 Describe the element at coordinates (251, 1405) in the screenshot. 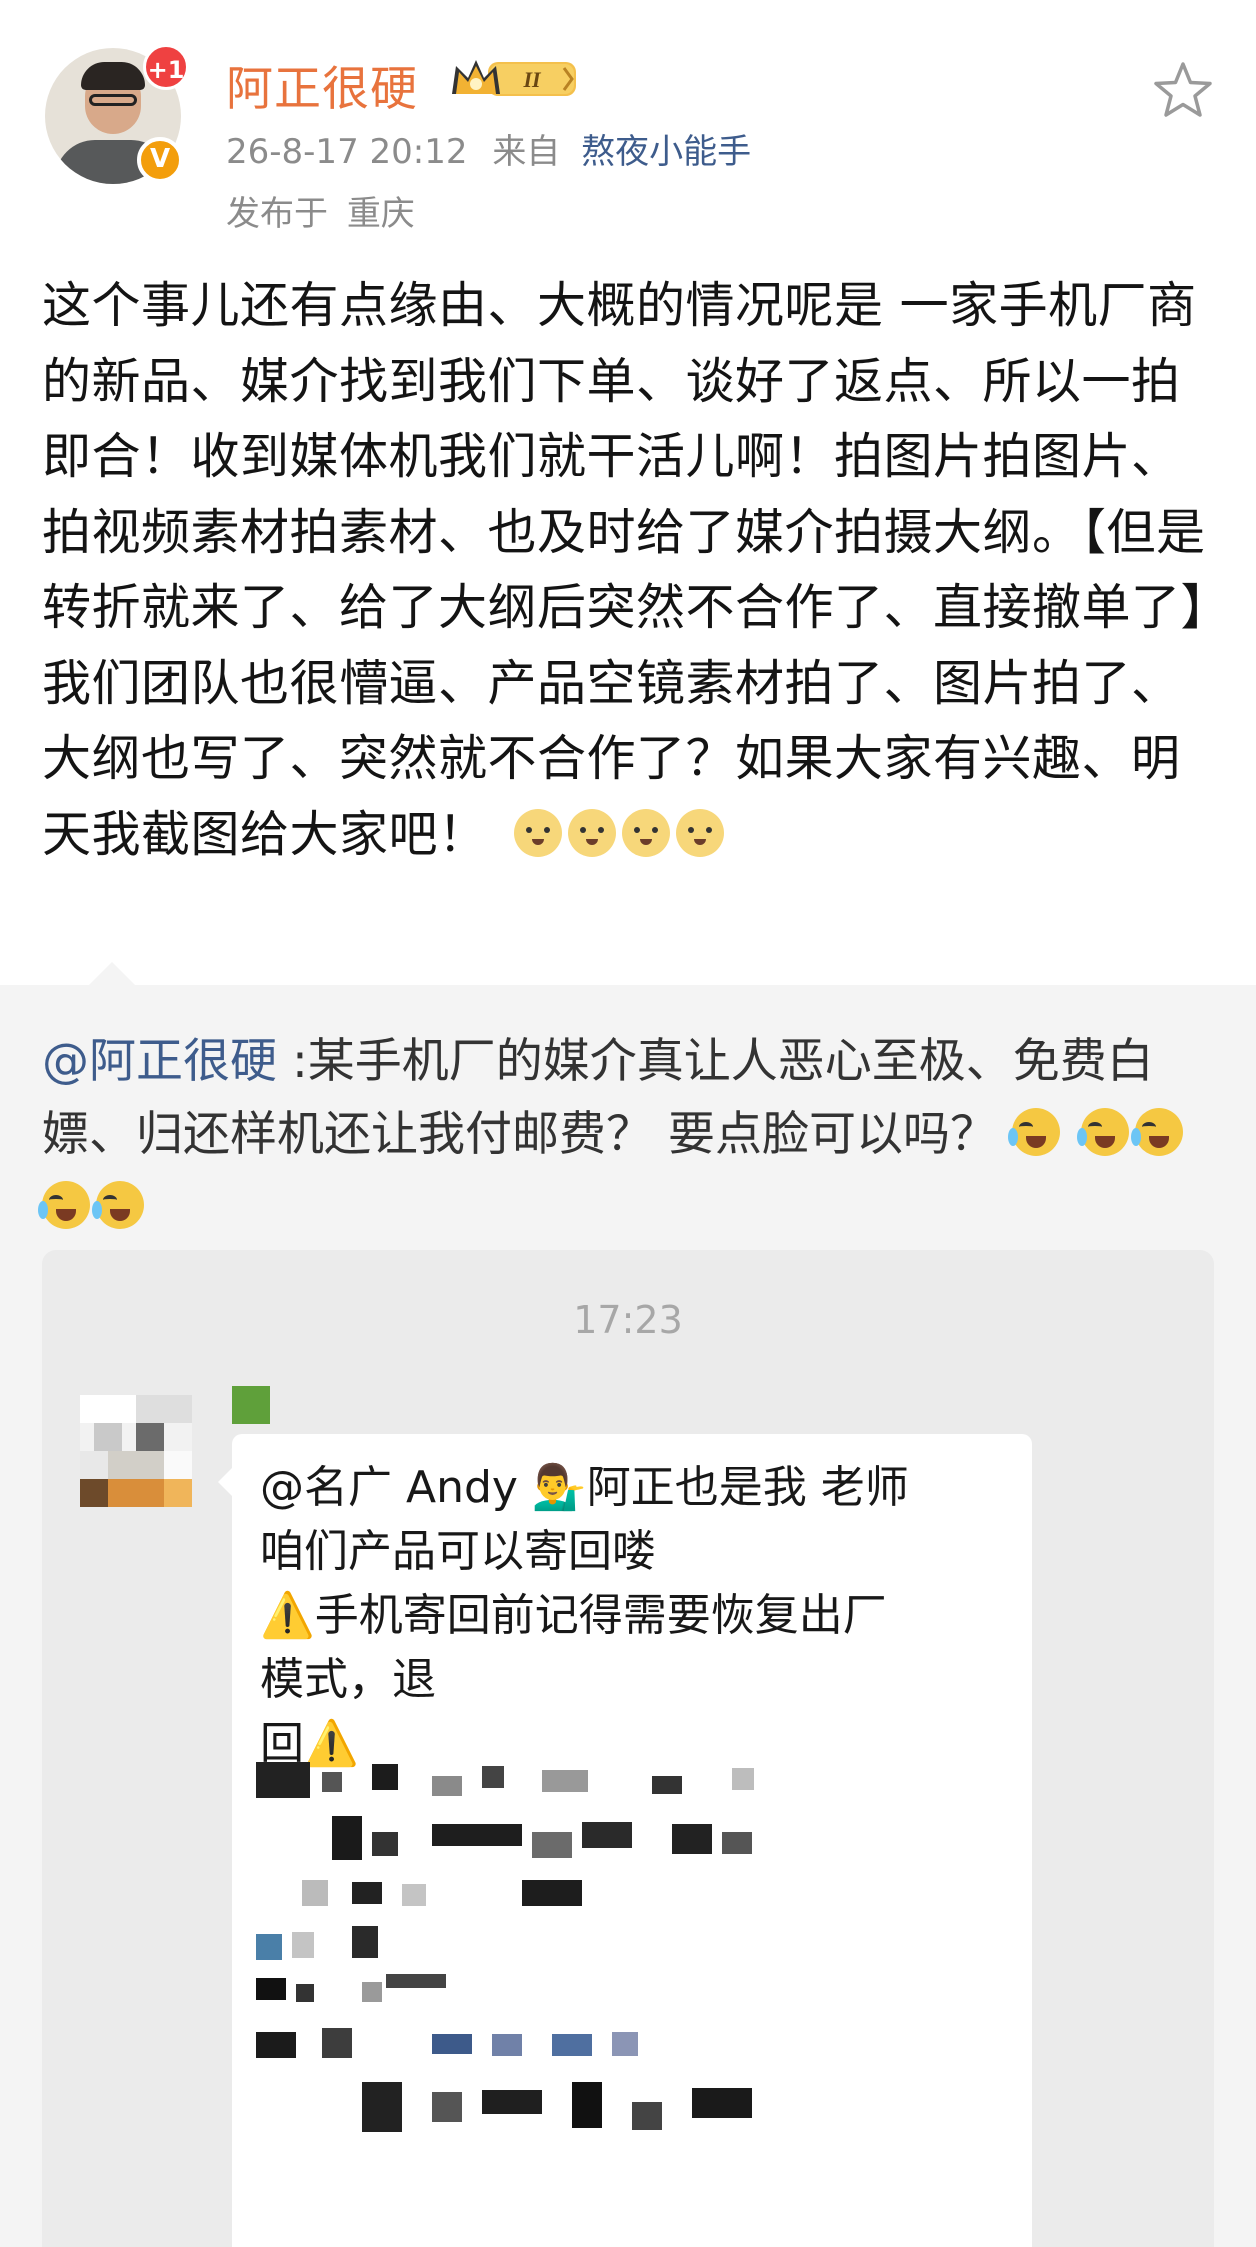

I see `sender-name-pixelated` at that location.